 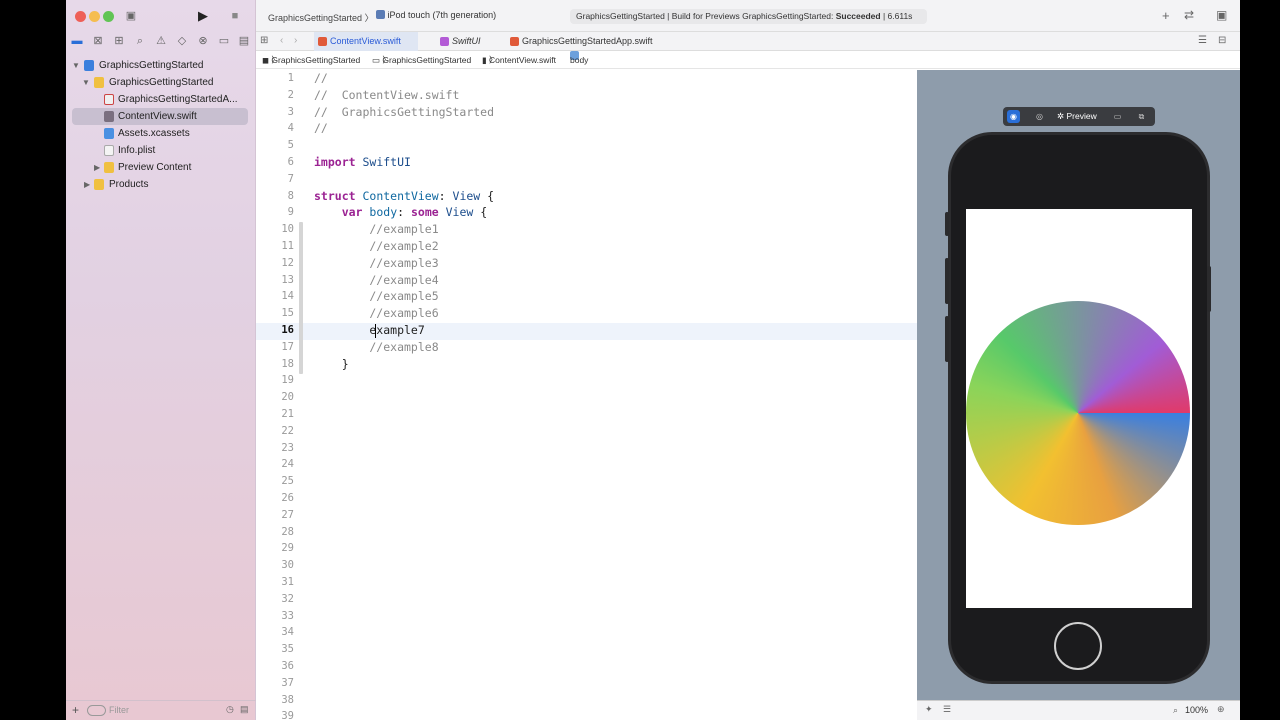 I want to click on filter-options-icon, so click(x=96, y=710).